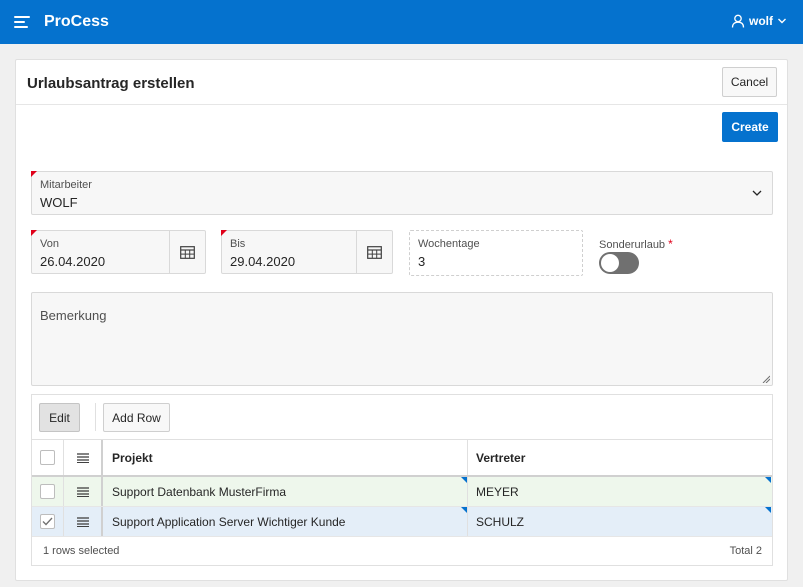  Describe the element at coordinates (66, 185) in the screenshot. I see `mitarbeiter-label: Mitarbeiter` at that location.